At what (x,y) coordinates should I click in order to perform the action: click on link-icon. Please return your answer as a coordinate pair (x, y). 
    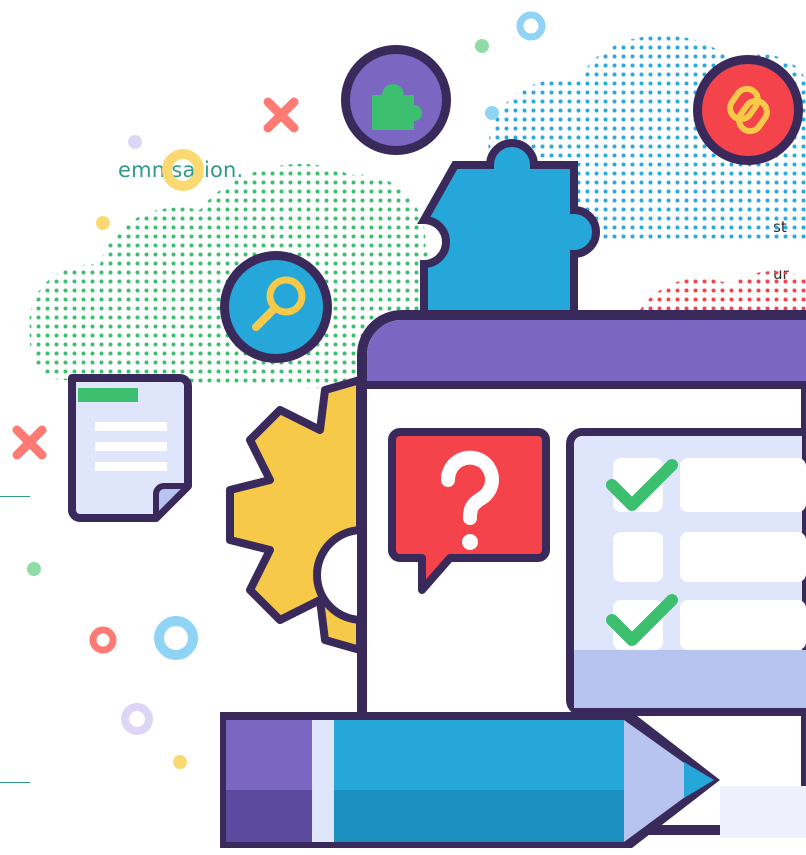
    Looking at the image, I should click on (748, 110).